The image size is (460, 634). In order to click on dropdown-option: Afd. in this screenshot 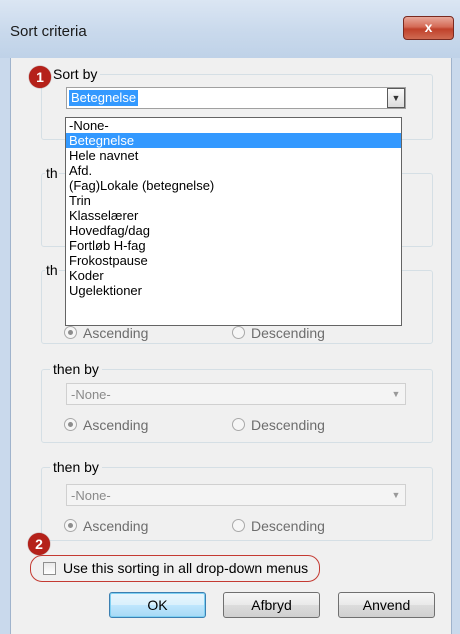, I will do `click(233, 170)`.